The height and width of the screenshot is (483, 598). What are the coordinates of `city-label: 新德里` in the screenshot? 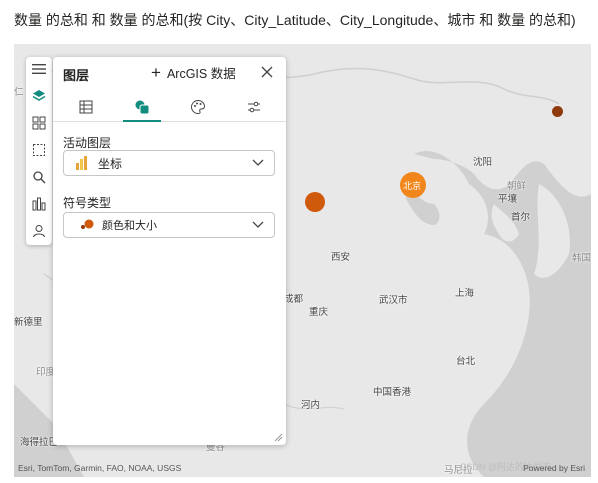 It's located at (28, 322).